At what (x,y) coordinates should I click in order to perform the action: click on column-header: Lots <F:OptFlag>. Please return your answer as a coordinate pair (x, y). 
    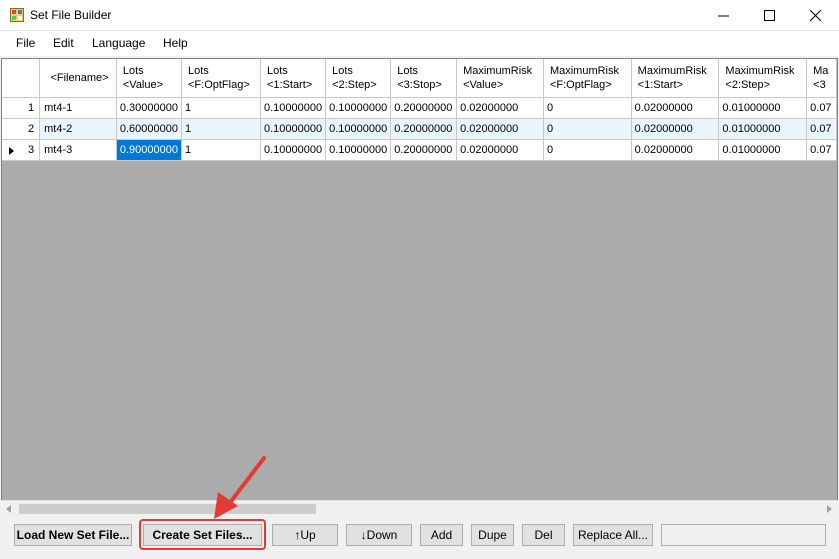
    Looking at the image, I should click on (221, 78).